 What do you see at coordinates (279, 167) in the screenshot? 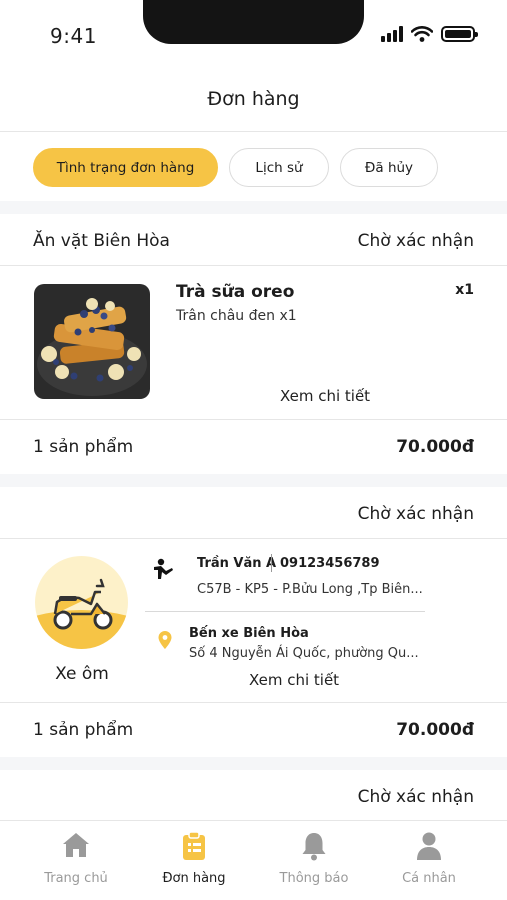
I see `tab-history: Lịch sử` at bounding box center [279, 167].